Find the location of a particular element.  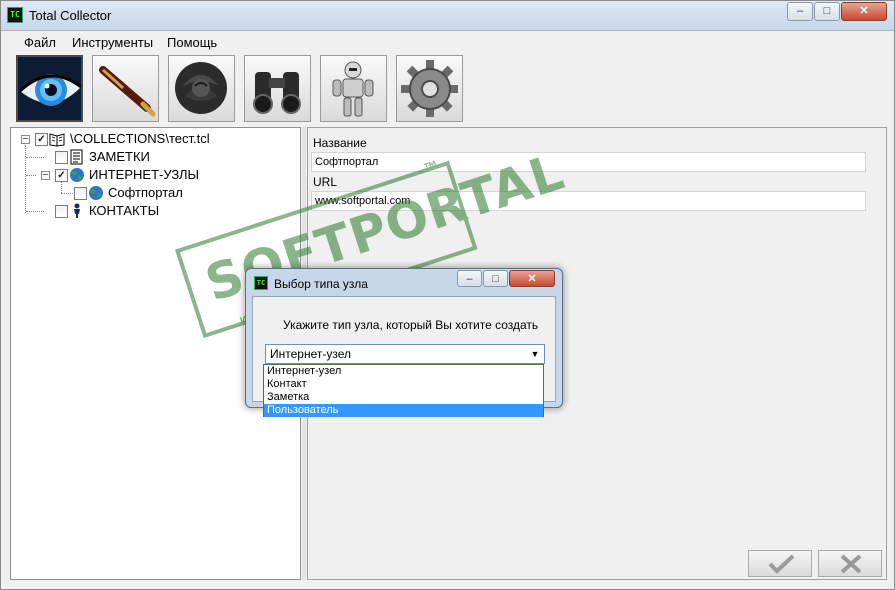

check-icon is located at coordinates (781, 564).